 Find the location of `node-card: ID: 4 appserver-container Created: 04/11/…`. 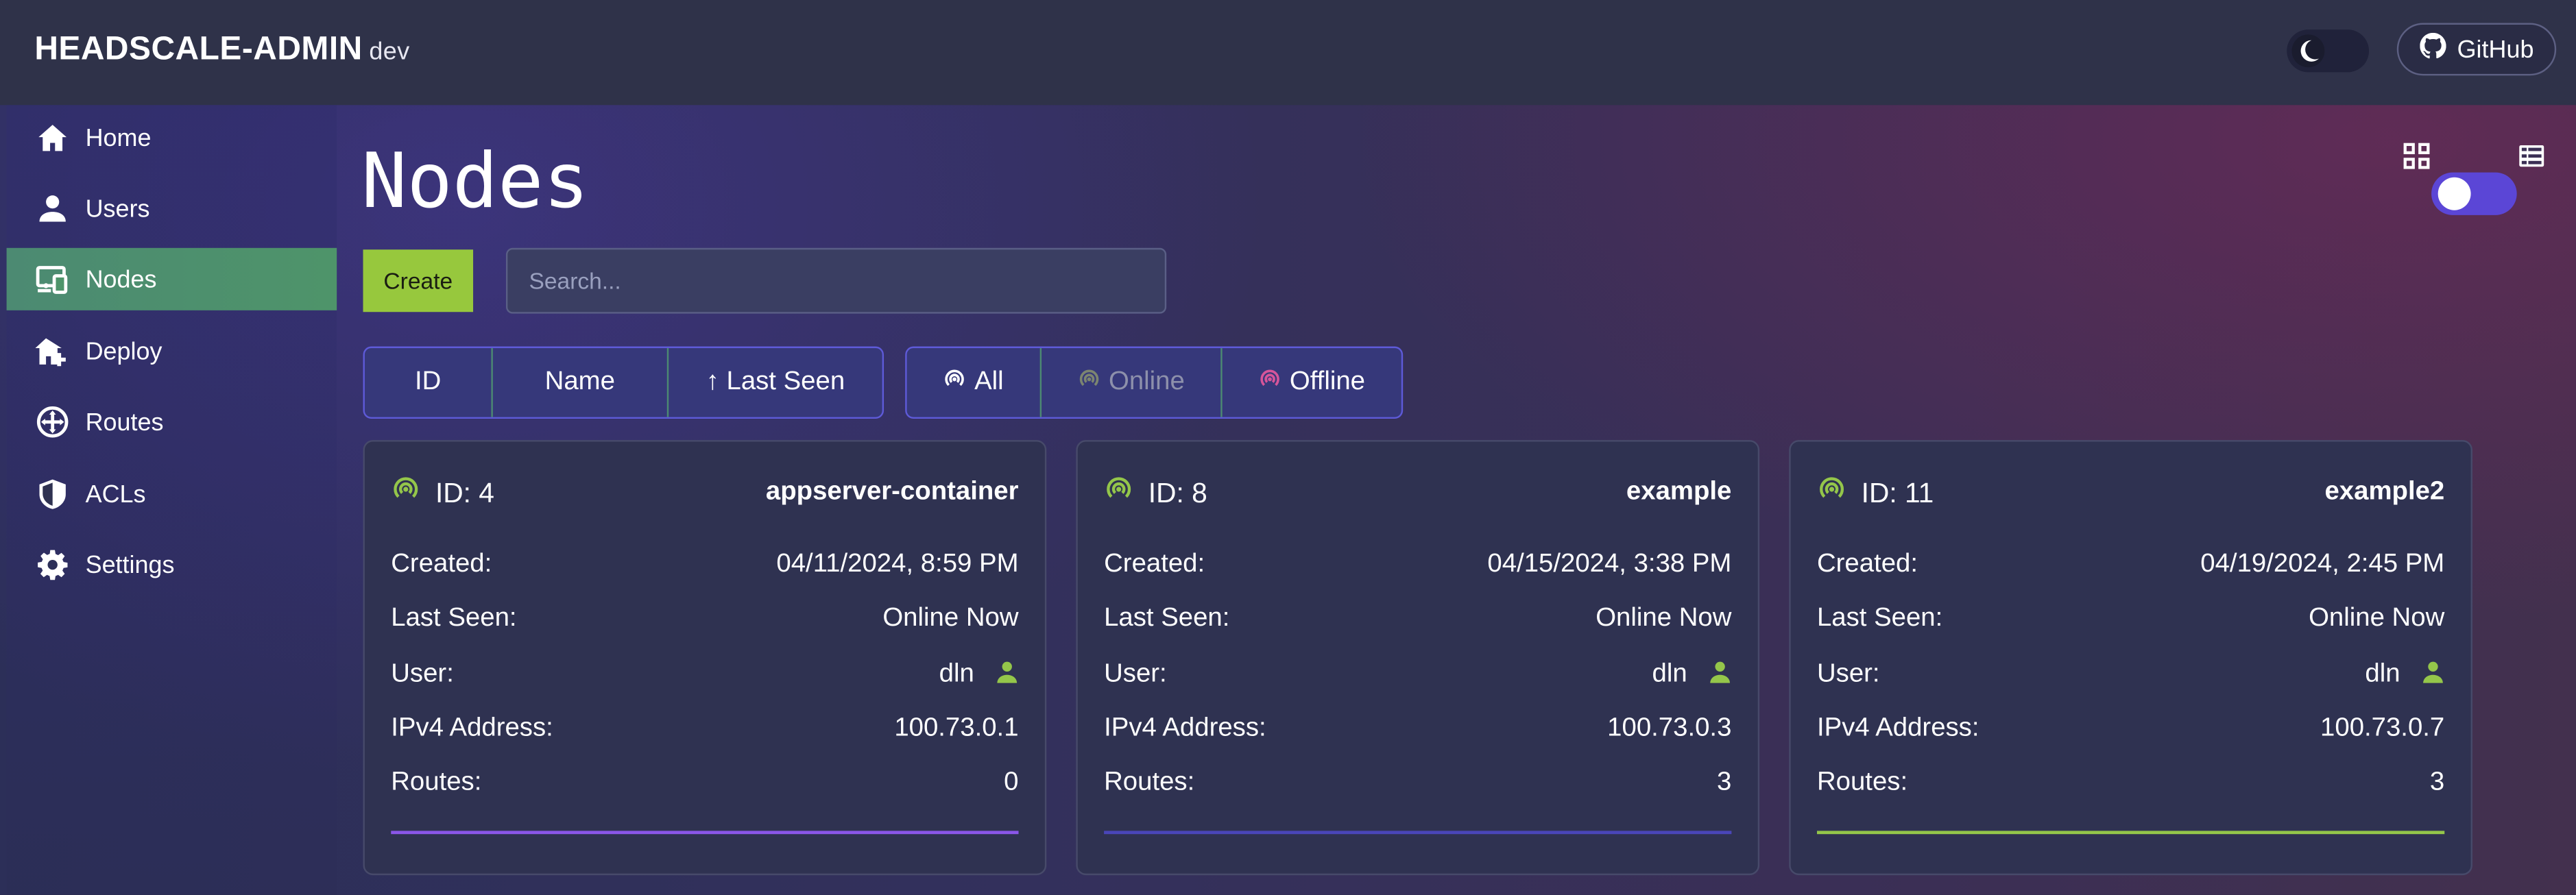

node-card: ID: 4 appserver-container Created: 04/11/… is located at coordinates (705, 658).